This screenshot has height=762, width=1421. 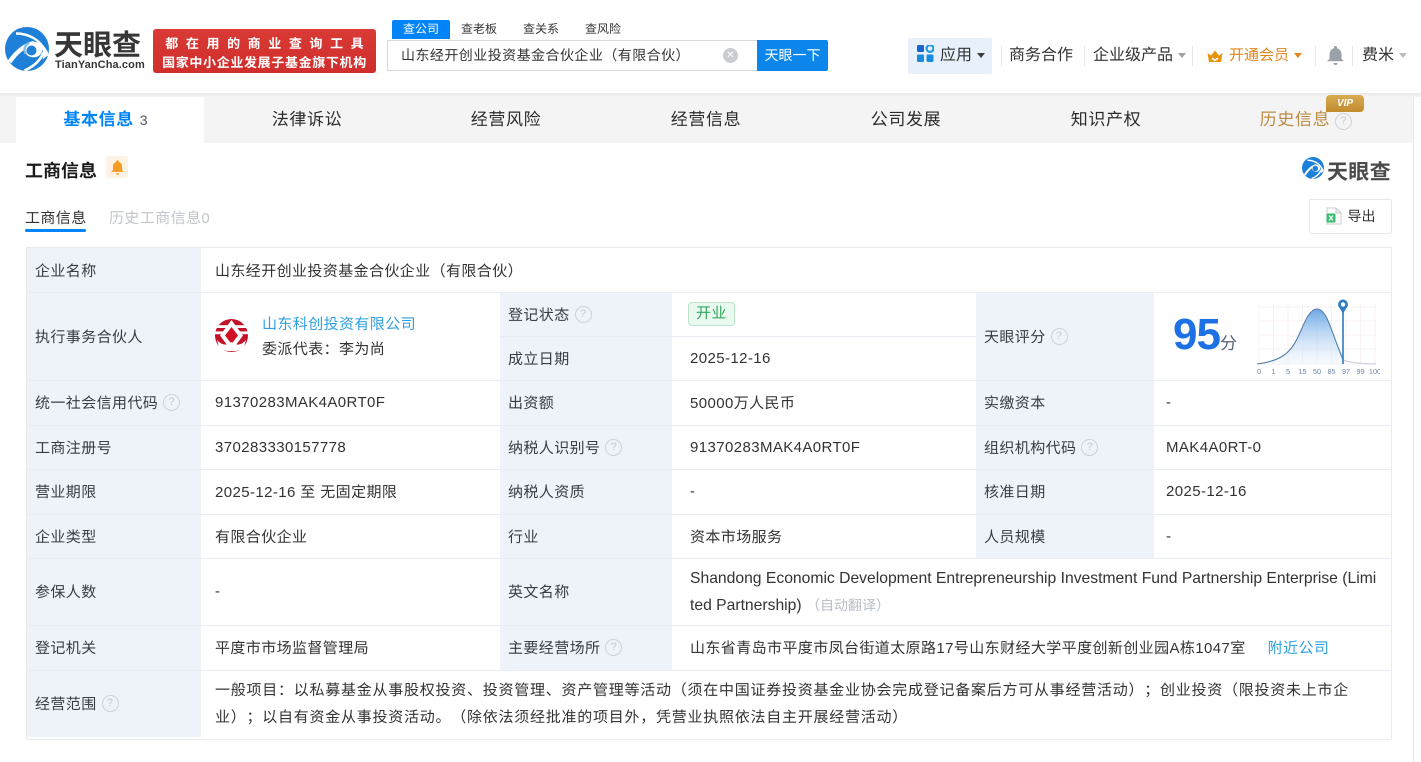 I want to click on svg-text: 100, so click(x=1374, y=371).